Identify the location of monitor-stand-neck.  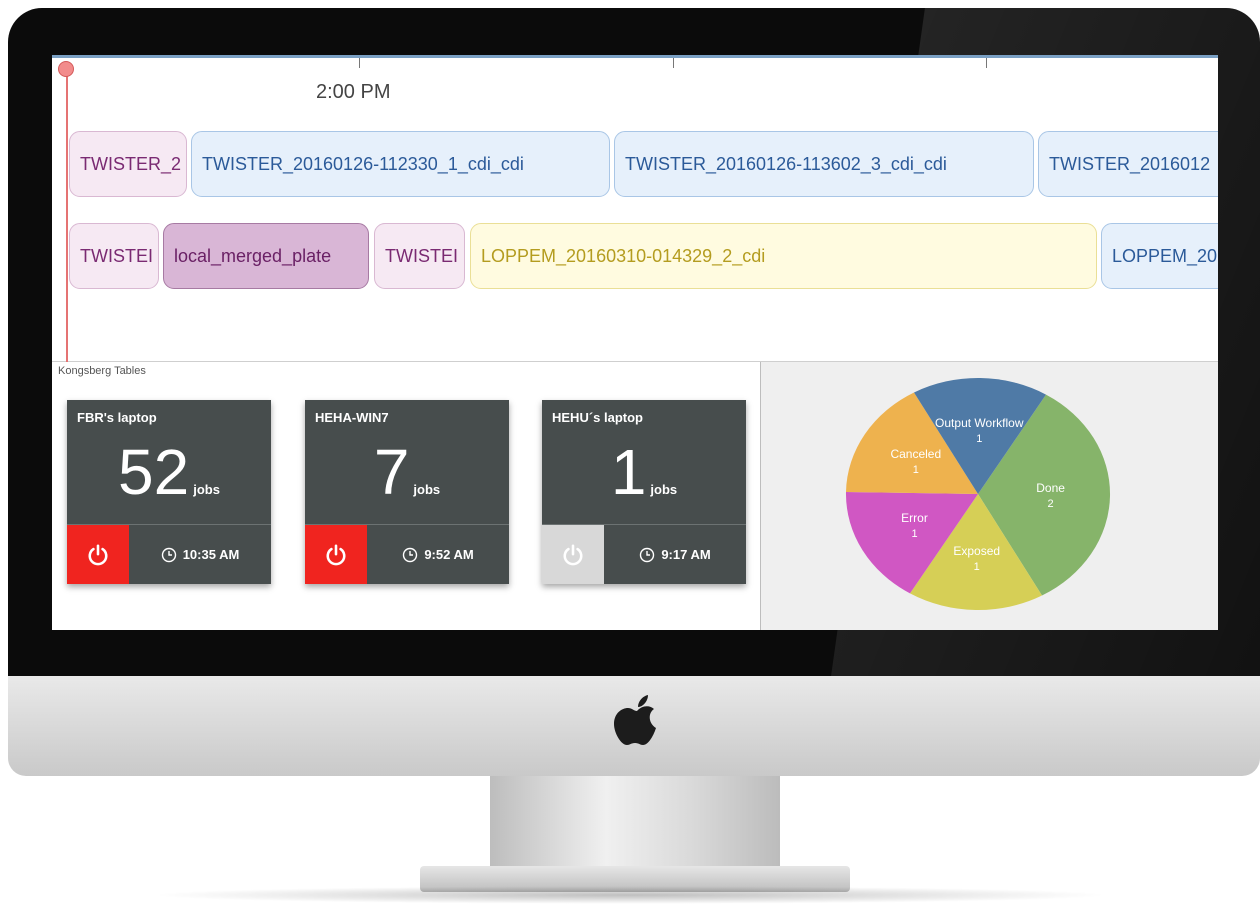
(635, 824).